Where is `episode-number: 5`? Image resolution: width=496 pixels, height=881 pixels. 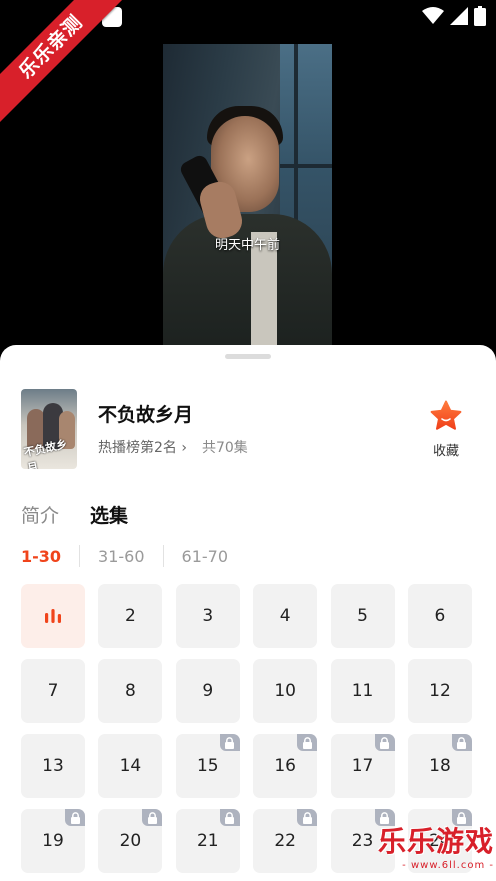 episode-number: 5 is located at coordinates (362, 616).